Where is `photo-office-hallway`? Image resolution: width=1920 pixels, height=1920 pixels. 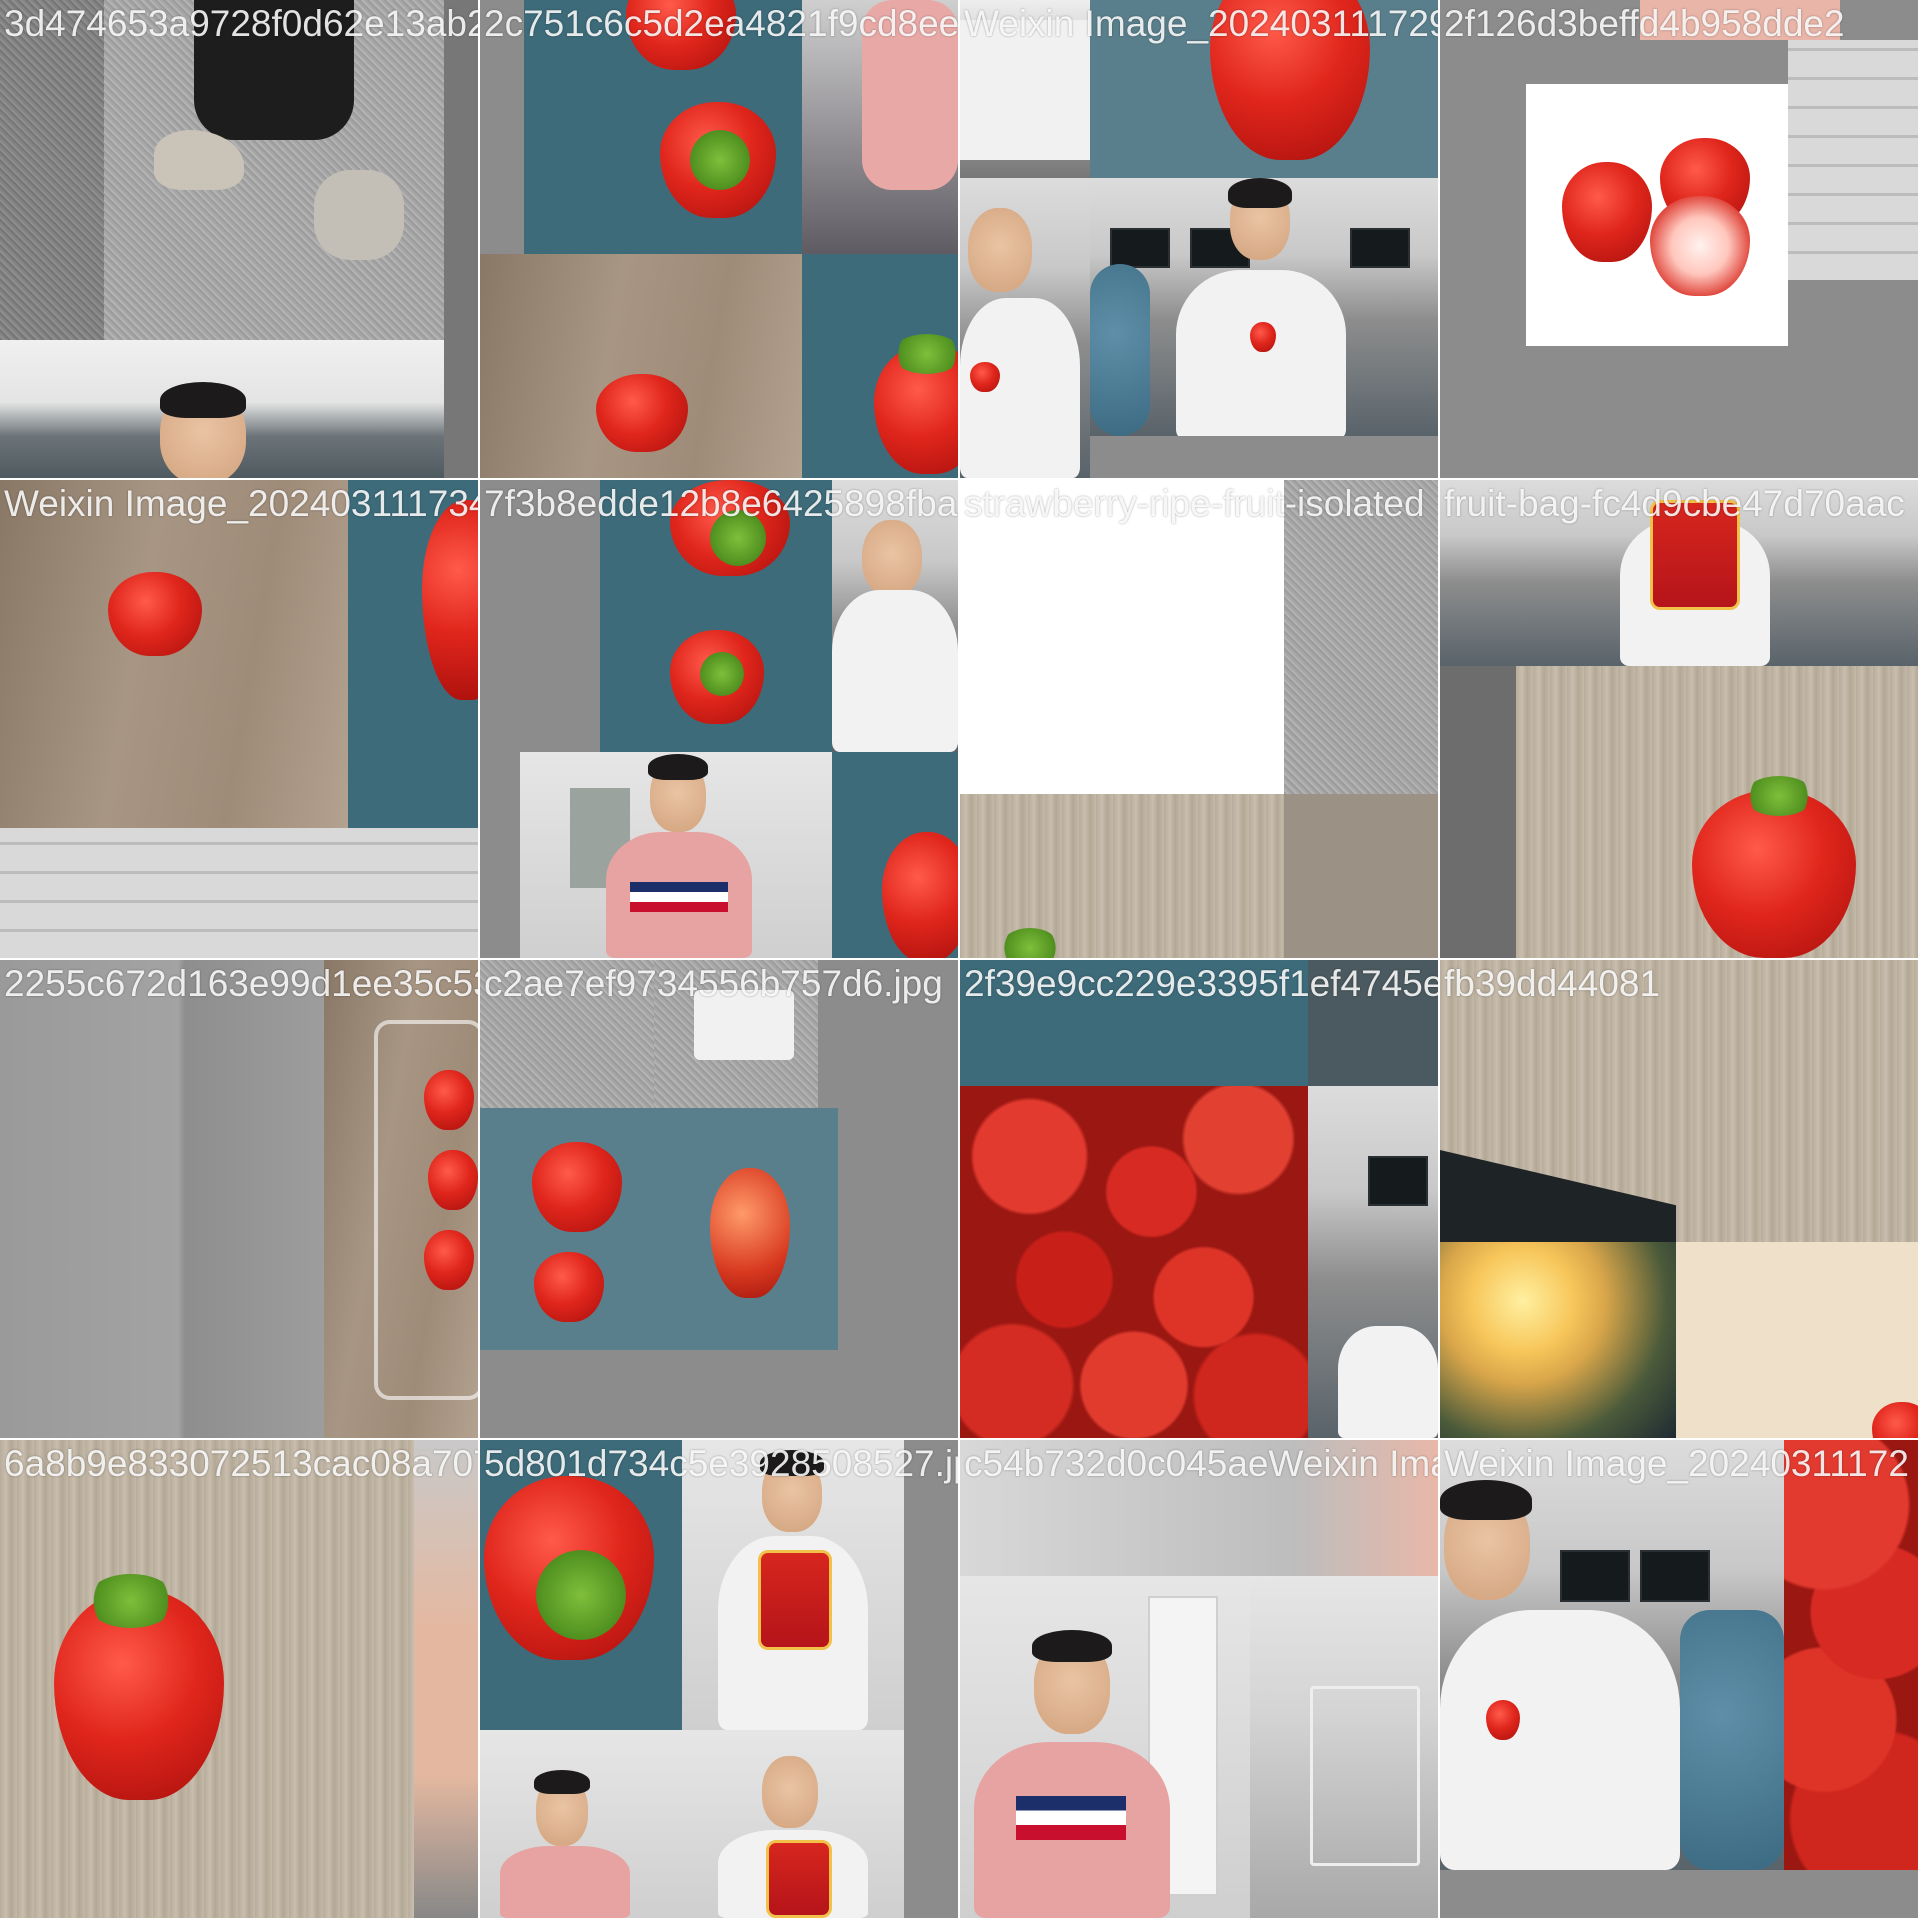 photo-office-hallway is located at coordinates (1344, 1747).